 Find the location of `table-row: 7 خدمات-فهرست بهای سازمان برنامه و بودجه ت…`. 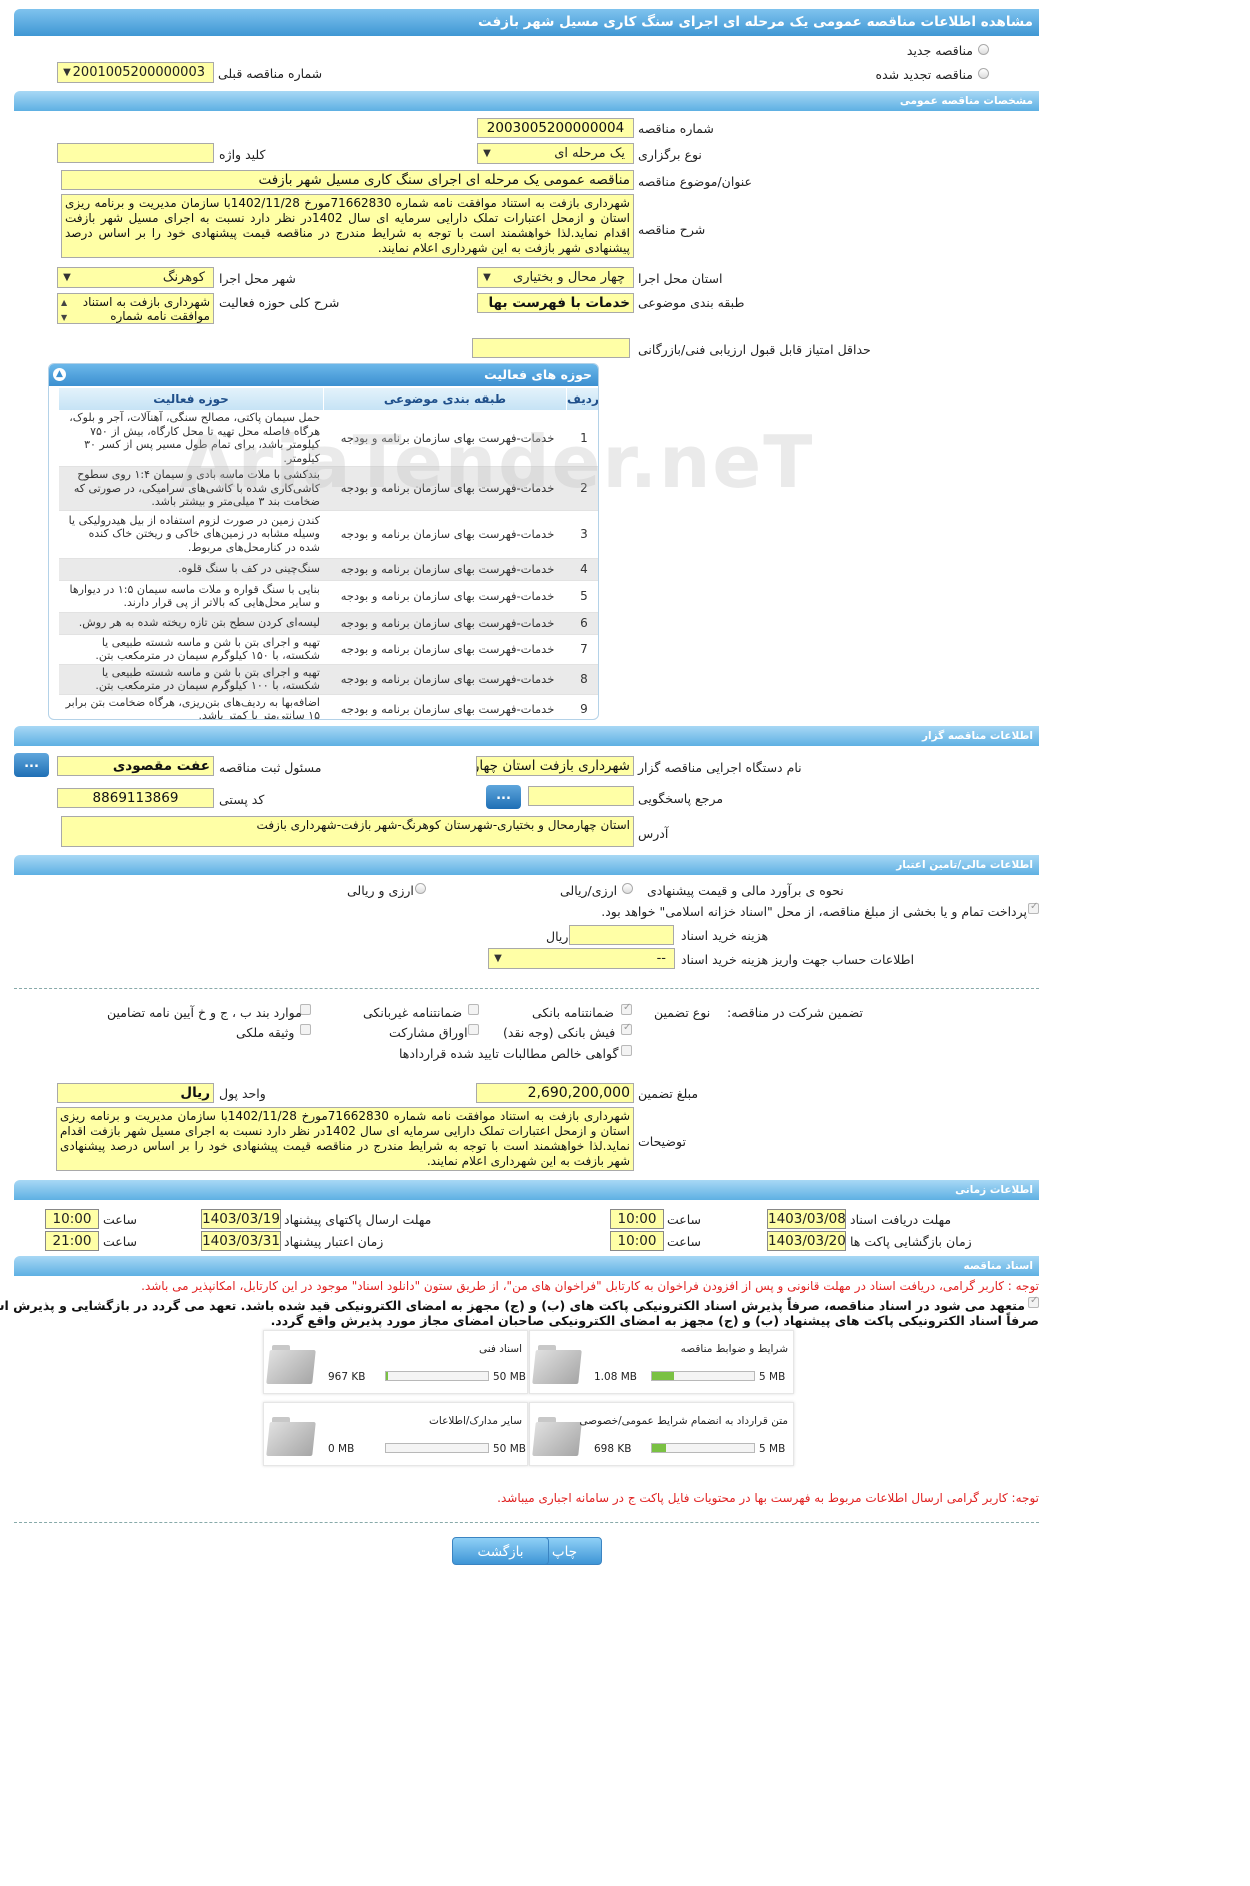

table-row: 7 خدمات-فهرست بهای سازمان برنامه و بودجه ت… is located at coordinates (328, 649).